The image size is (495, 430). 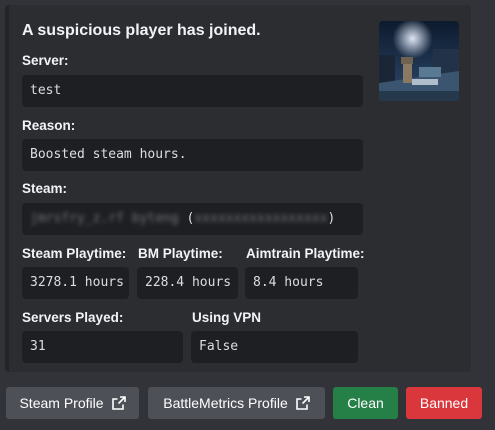 What do you see at coordinates (141, 30) in the screenshot?
I see `embed-title: A suspicious player has joined.` at bounding box center [141, 30].